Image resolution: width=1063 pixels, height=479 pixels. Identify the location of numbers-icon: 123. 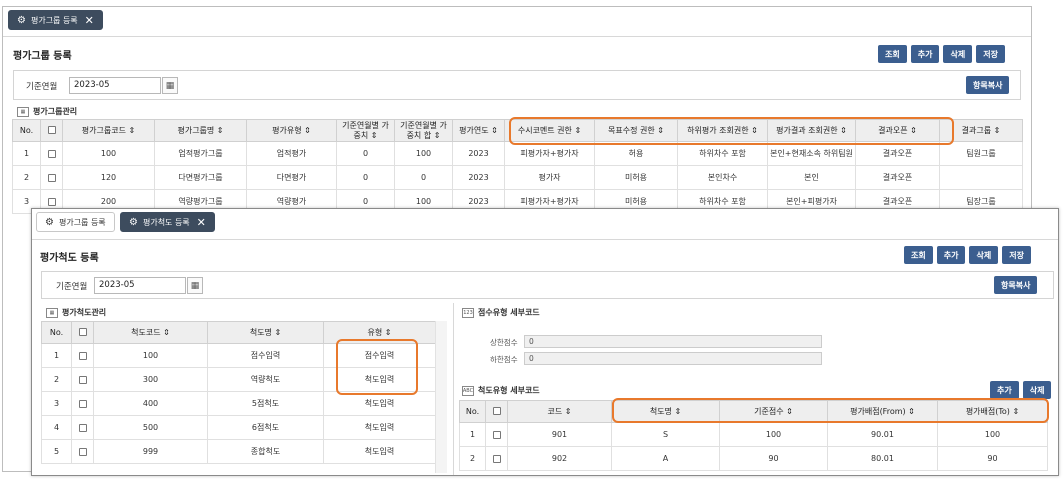
(468, 312).